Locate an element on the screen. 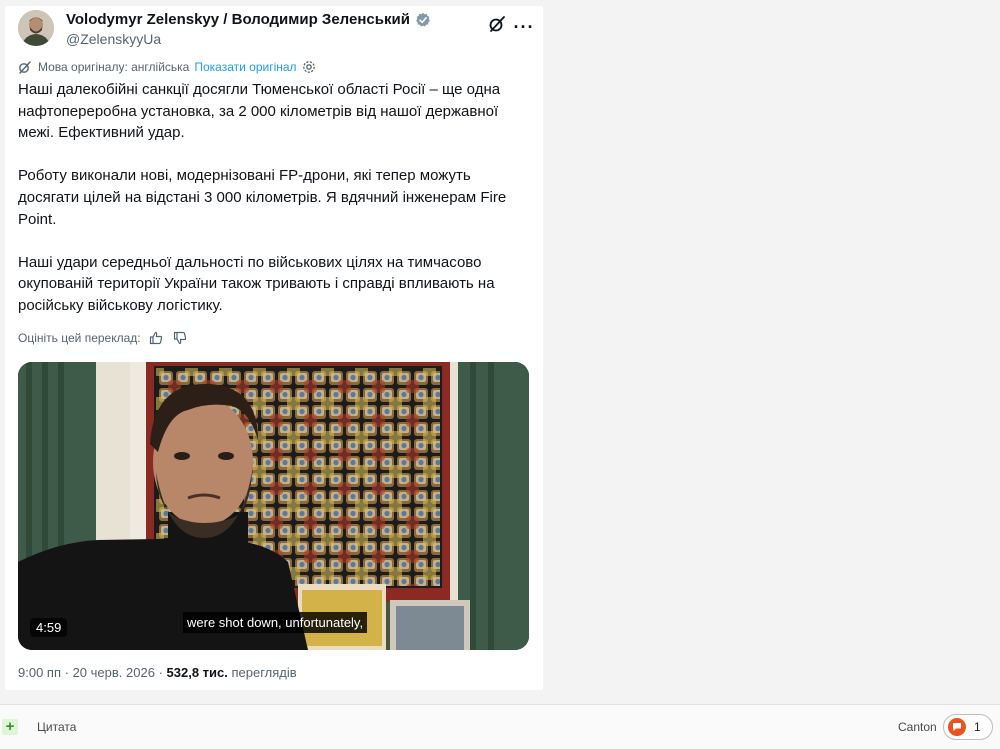 This screenshot has height=749, width=1000. reply-button: 1 is located at coordinates (968, 727).